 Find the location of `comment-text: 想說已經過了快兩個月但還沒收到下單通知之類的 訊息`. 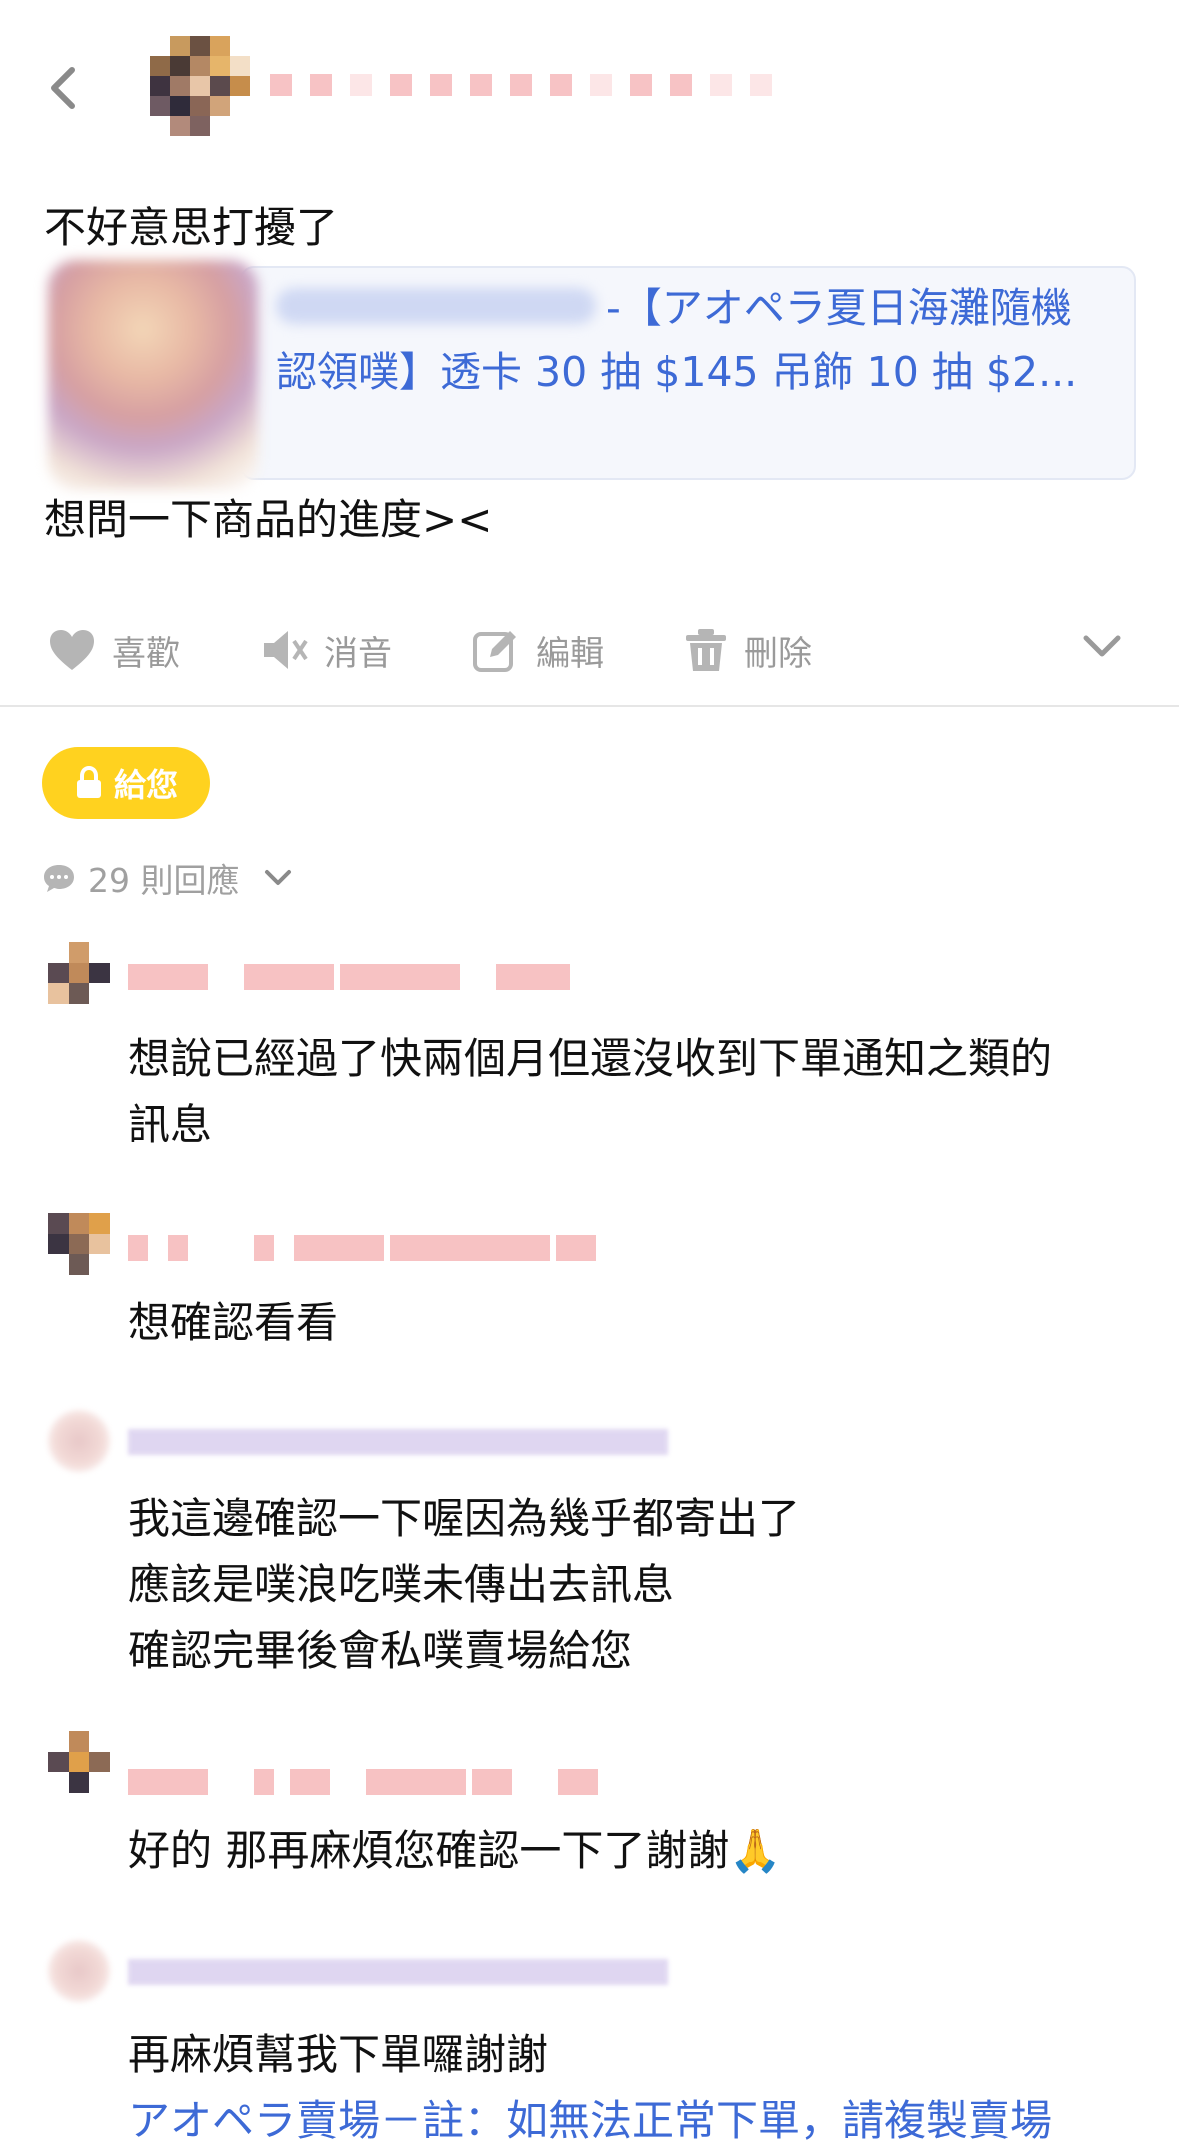

comment-text: 想說已經過了快兩個月但還沒收到下單通知之類的 訊息 is located at coordinates (590, 1092).